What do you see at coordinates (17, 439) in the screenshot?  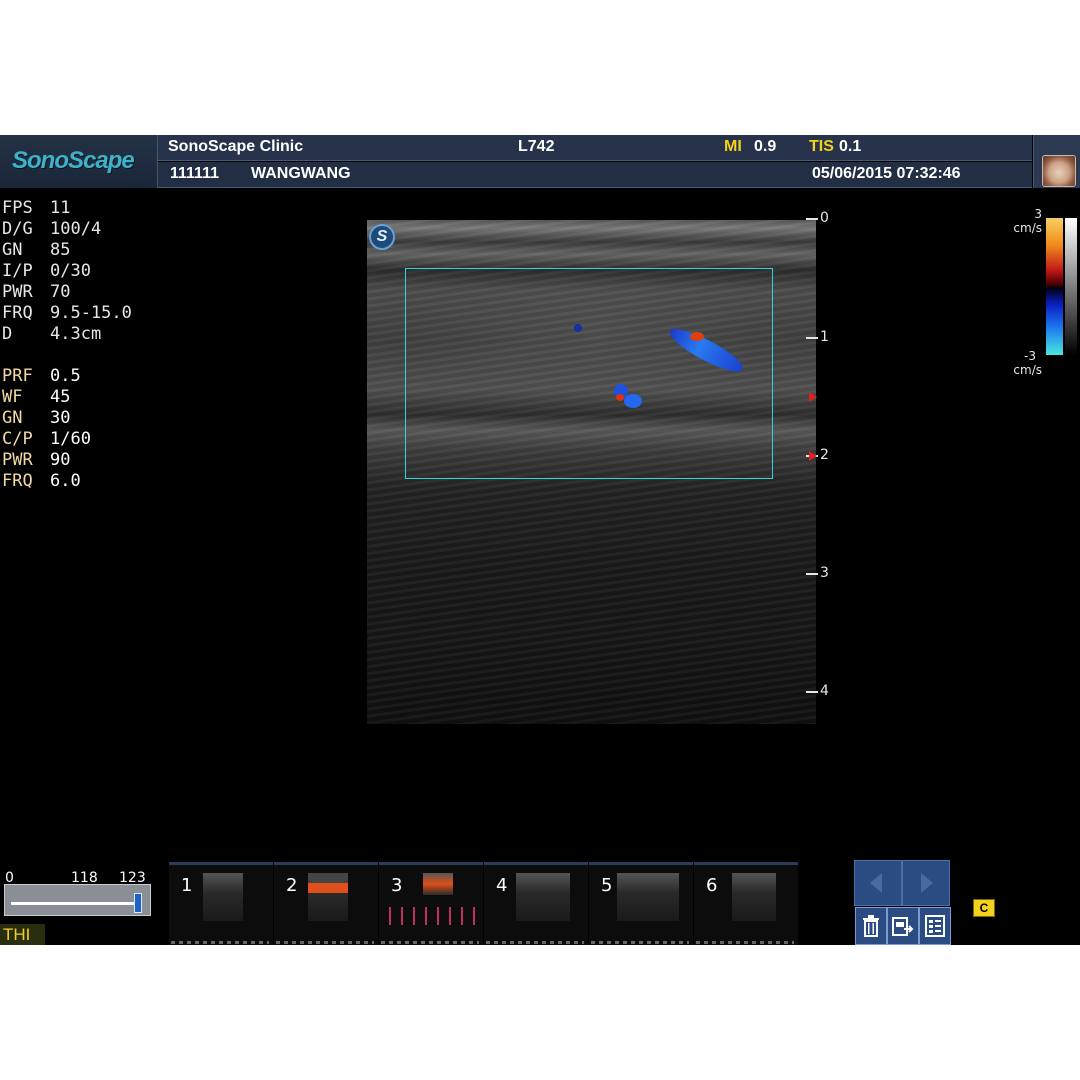 I see `param-key: C/P` at bounding box center [17, 439].